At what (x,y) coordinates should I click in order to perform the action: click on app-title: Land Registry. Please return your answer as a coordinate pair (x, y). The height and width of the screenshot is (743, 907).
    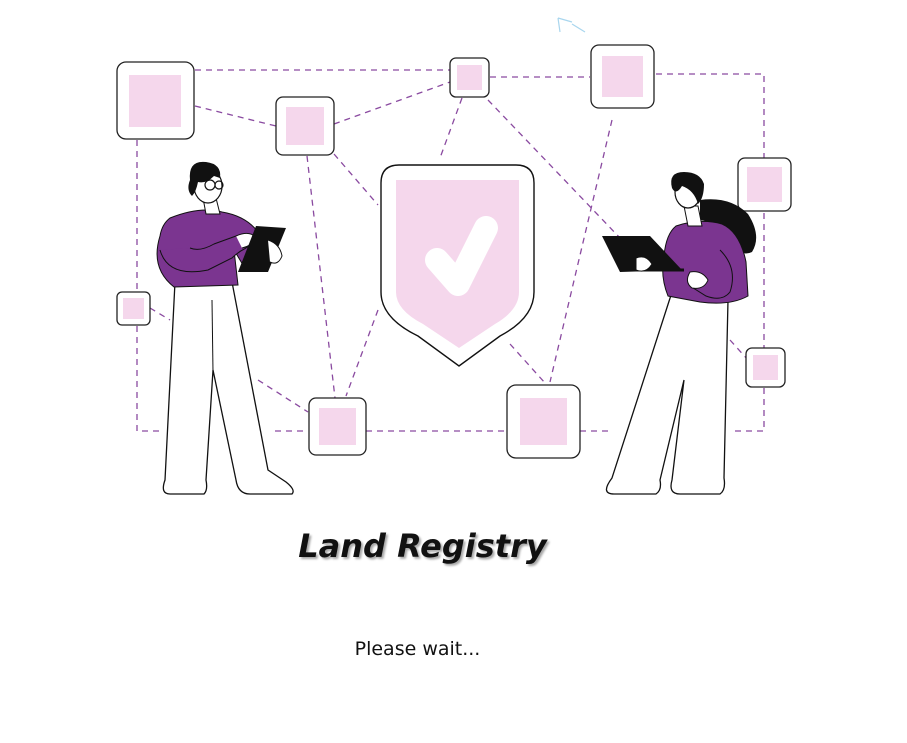
    Looking at the image, I should click on (422, 546).